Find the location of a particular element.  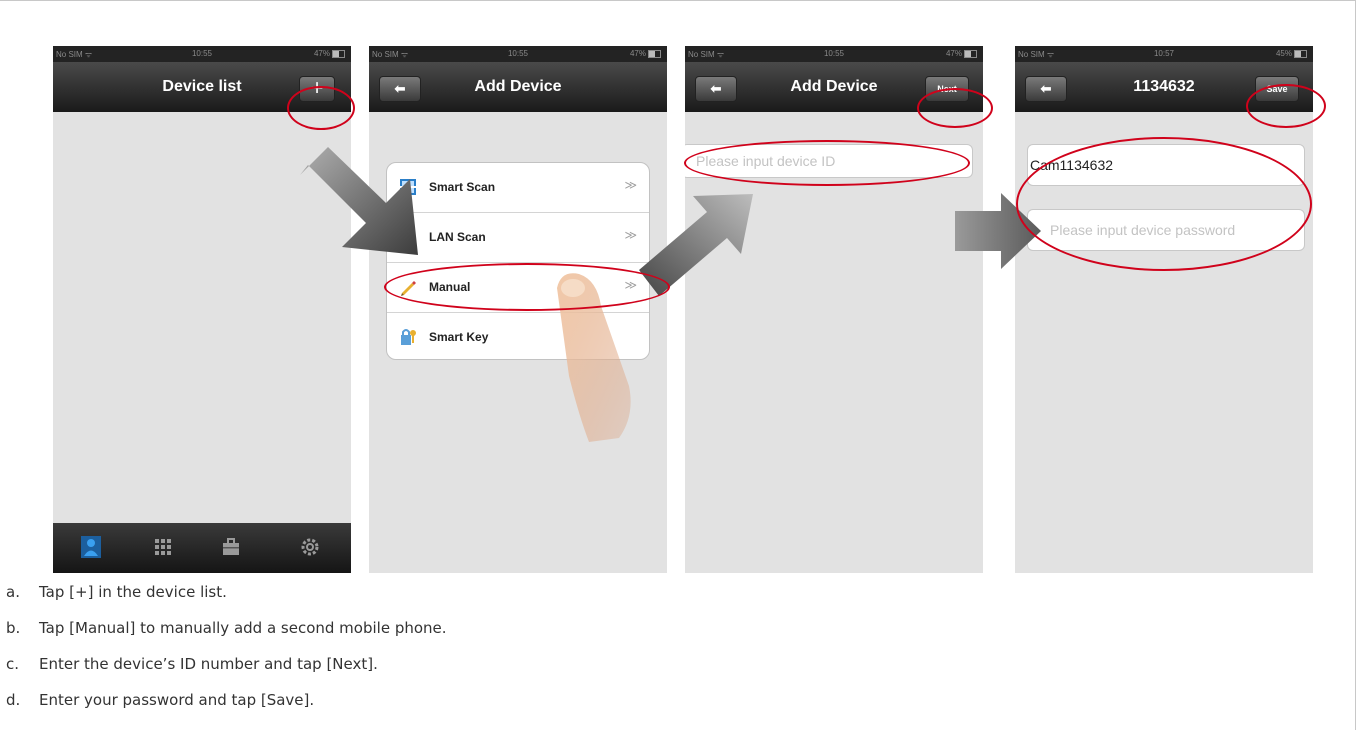

menu-item-smart-key: Smart Key is located at coordinates (518, 336).